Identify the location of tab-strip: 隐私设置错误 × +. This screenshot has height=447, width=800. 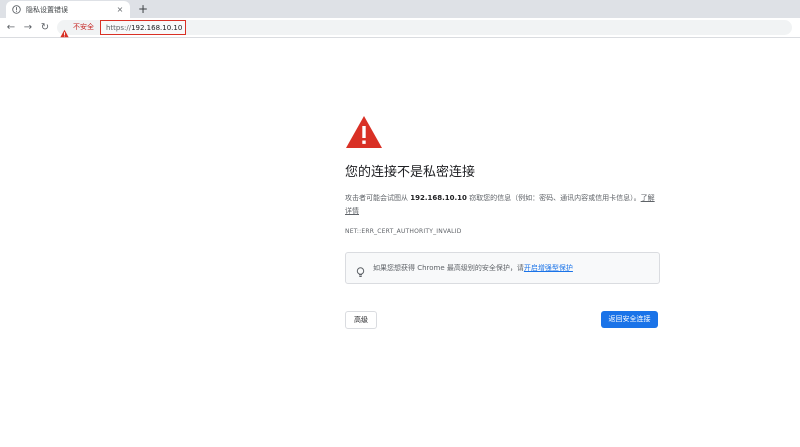
(400, 9).